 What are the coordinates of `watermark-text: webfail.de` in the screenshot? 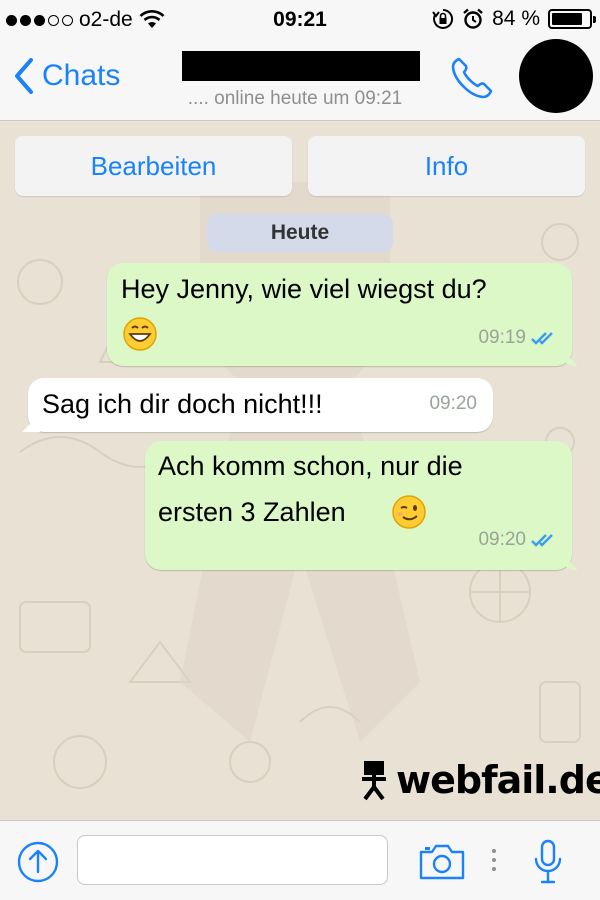 It's located at (498, 780).